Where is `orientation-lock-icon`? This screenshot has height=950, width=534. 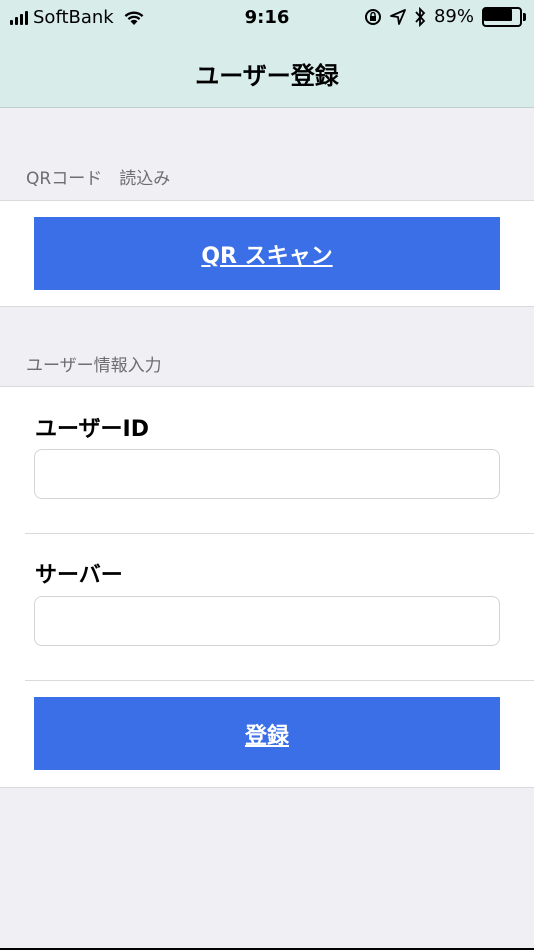
orientation-lock-icon is located at coordinates (372, 16).